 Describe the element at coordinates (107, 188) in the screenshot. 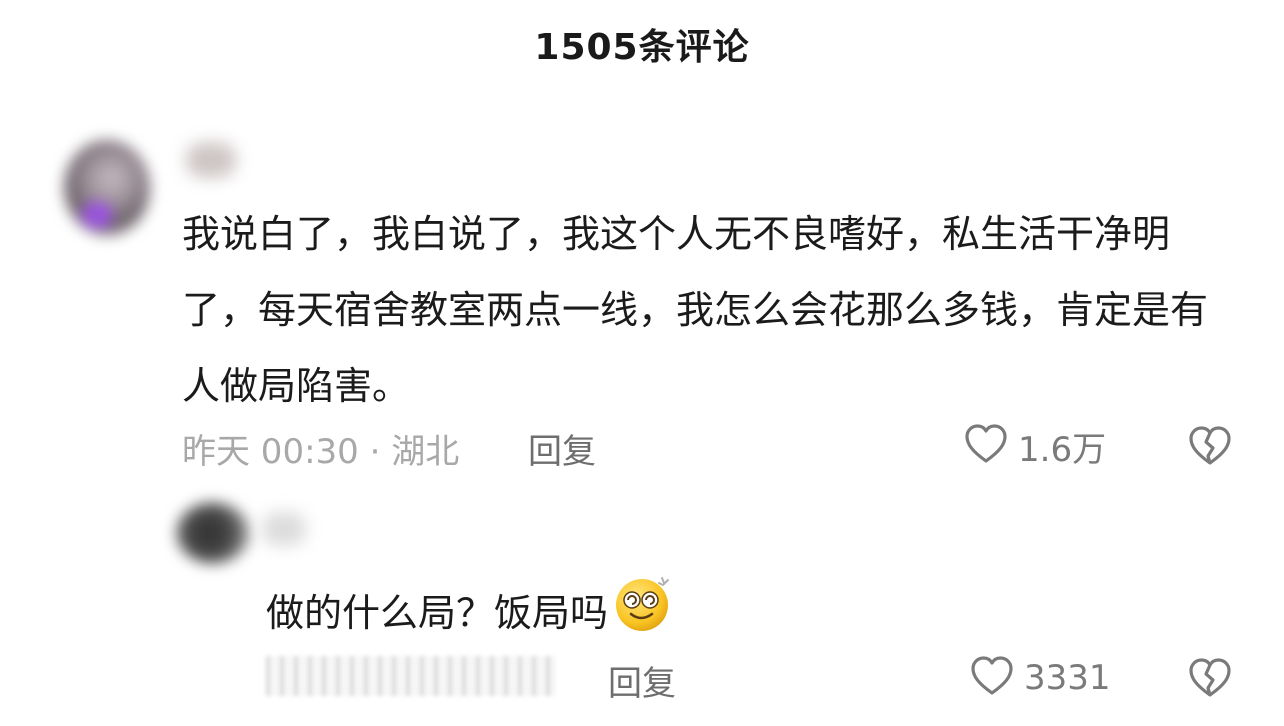

I see `avatar` at that location.